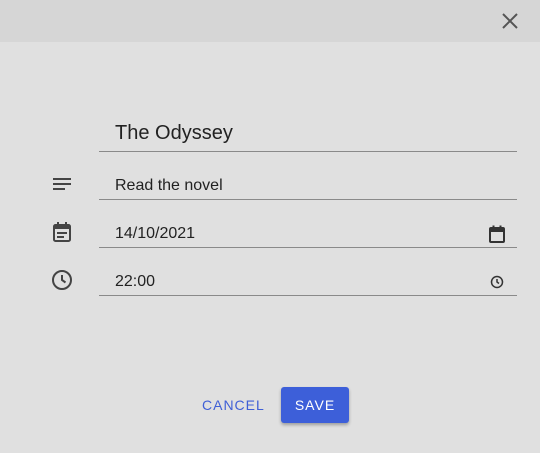  What do you see at coordinates (497, 282) in the screenshot?
I see `time-picker-clock-icon` at bounding box center [497, 282].